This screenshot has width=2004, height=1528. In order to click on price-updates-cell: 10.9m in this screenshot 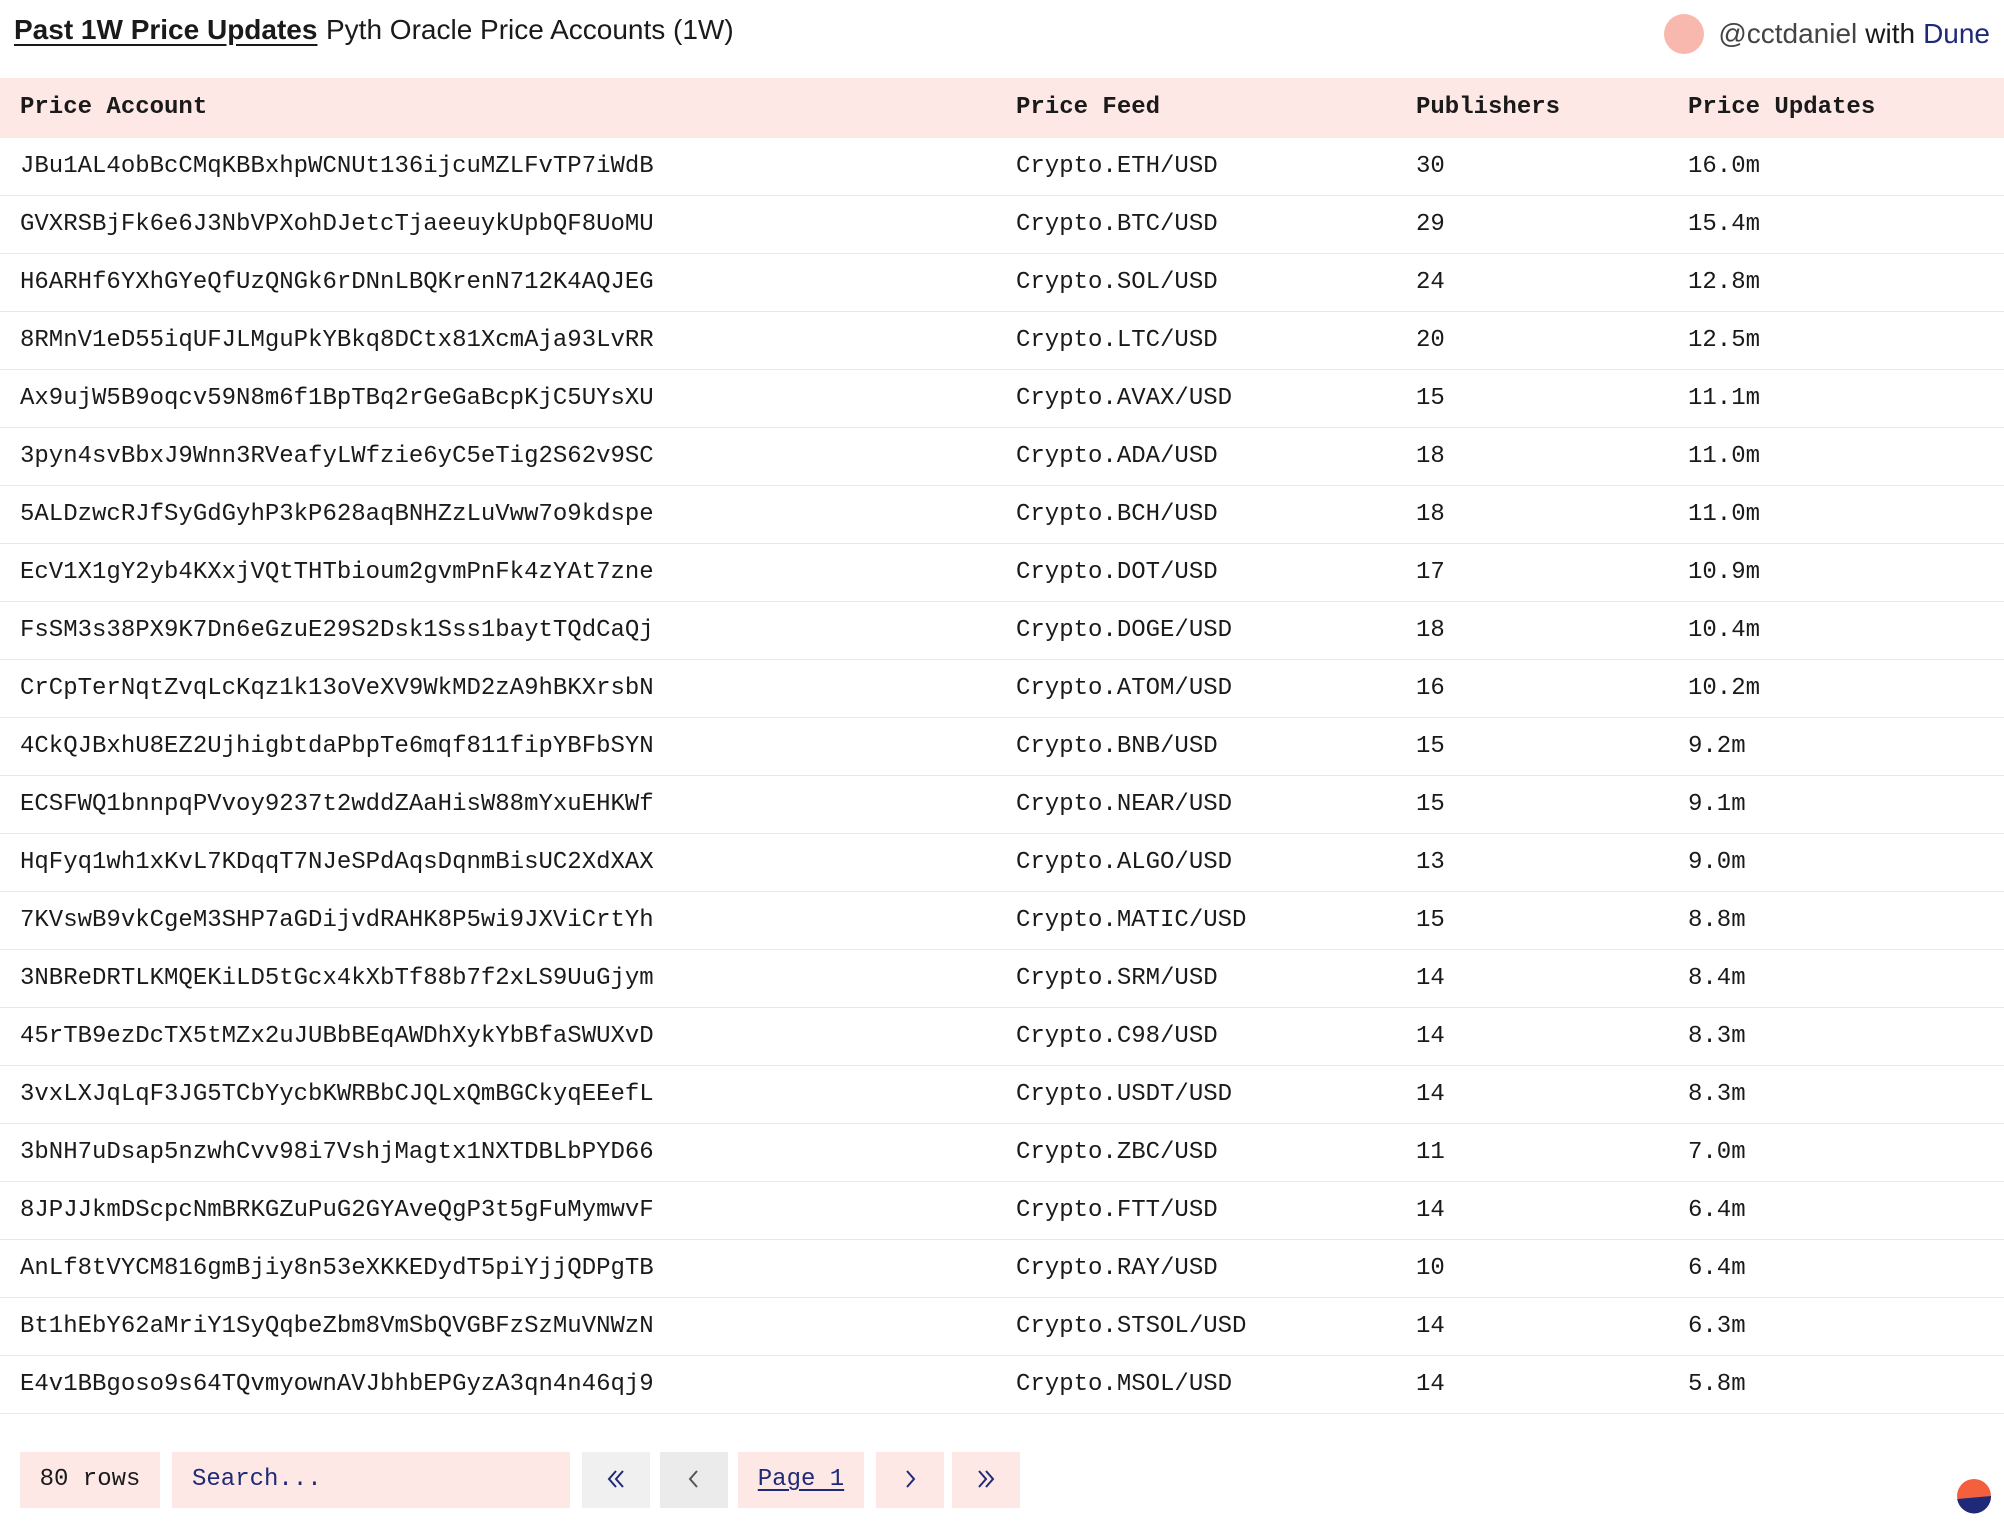, I will do `click(1724, 572)`.